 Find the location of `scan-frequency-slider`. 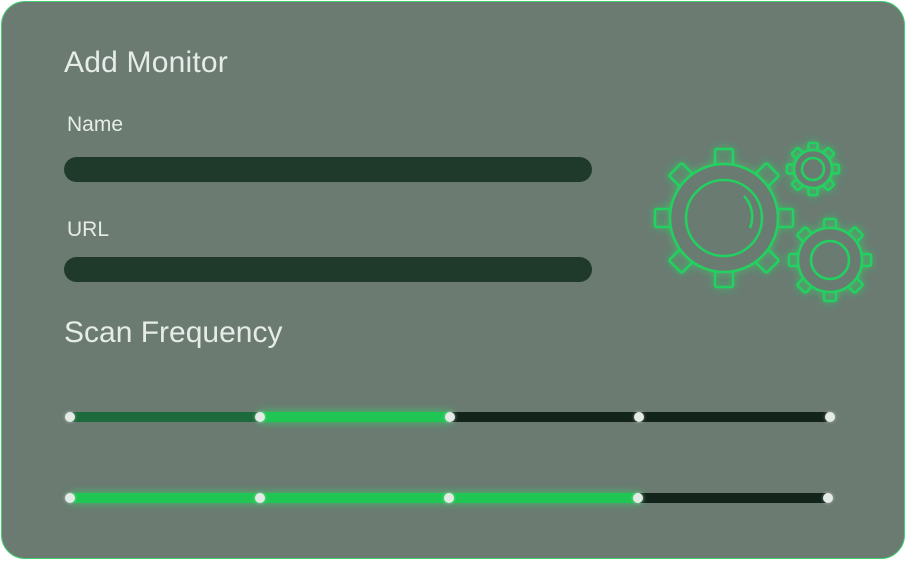

scan-frequency-slider is located at coordinates (452, 498).